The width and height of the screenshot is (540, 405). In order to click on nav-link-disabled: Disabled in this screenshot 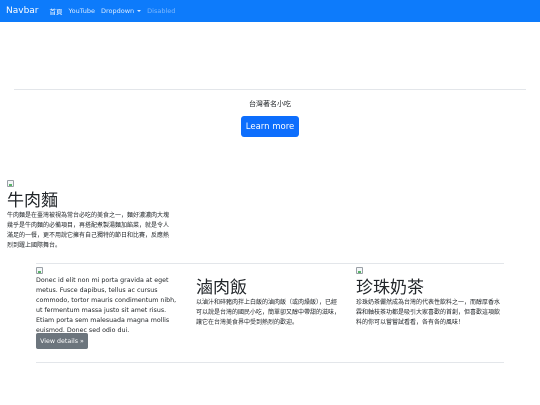, I will do `click(161, 11)`.